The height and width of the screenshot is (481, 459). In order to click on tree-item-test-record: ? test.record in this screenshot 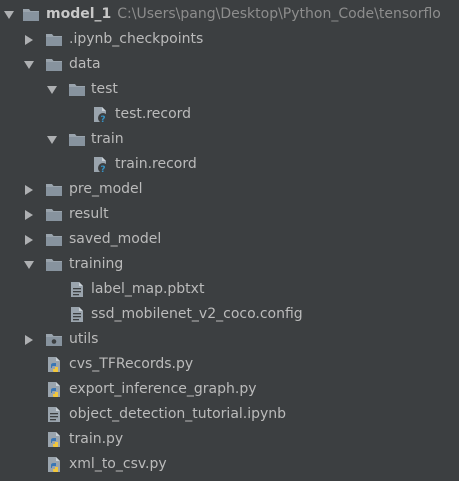, I will do `click(229, 114)`.